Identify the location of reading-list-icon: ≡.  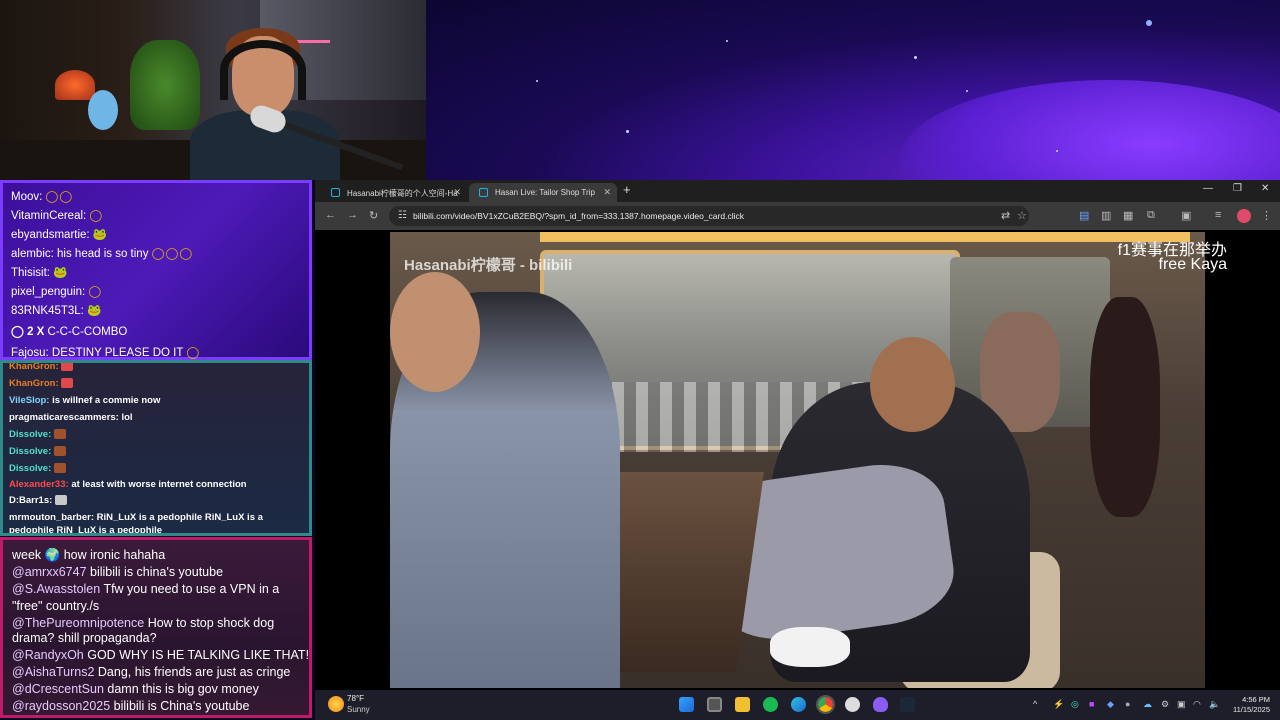
(1218, 215).